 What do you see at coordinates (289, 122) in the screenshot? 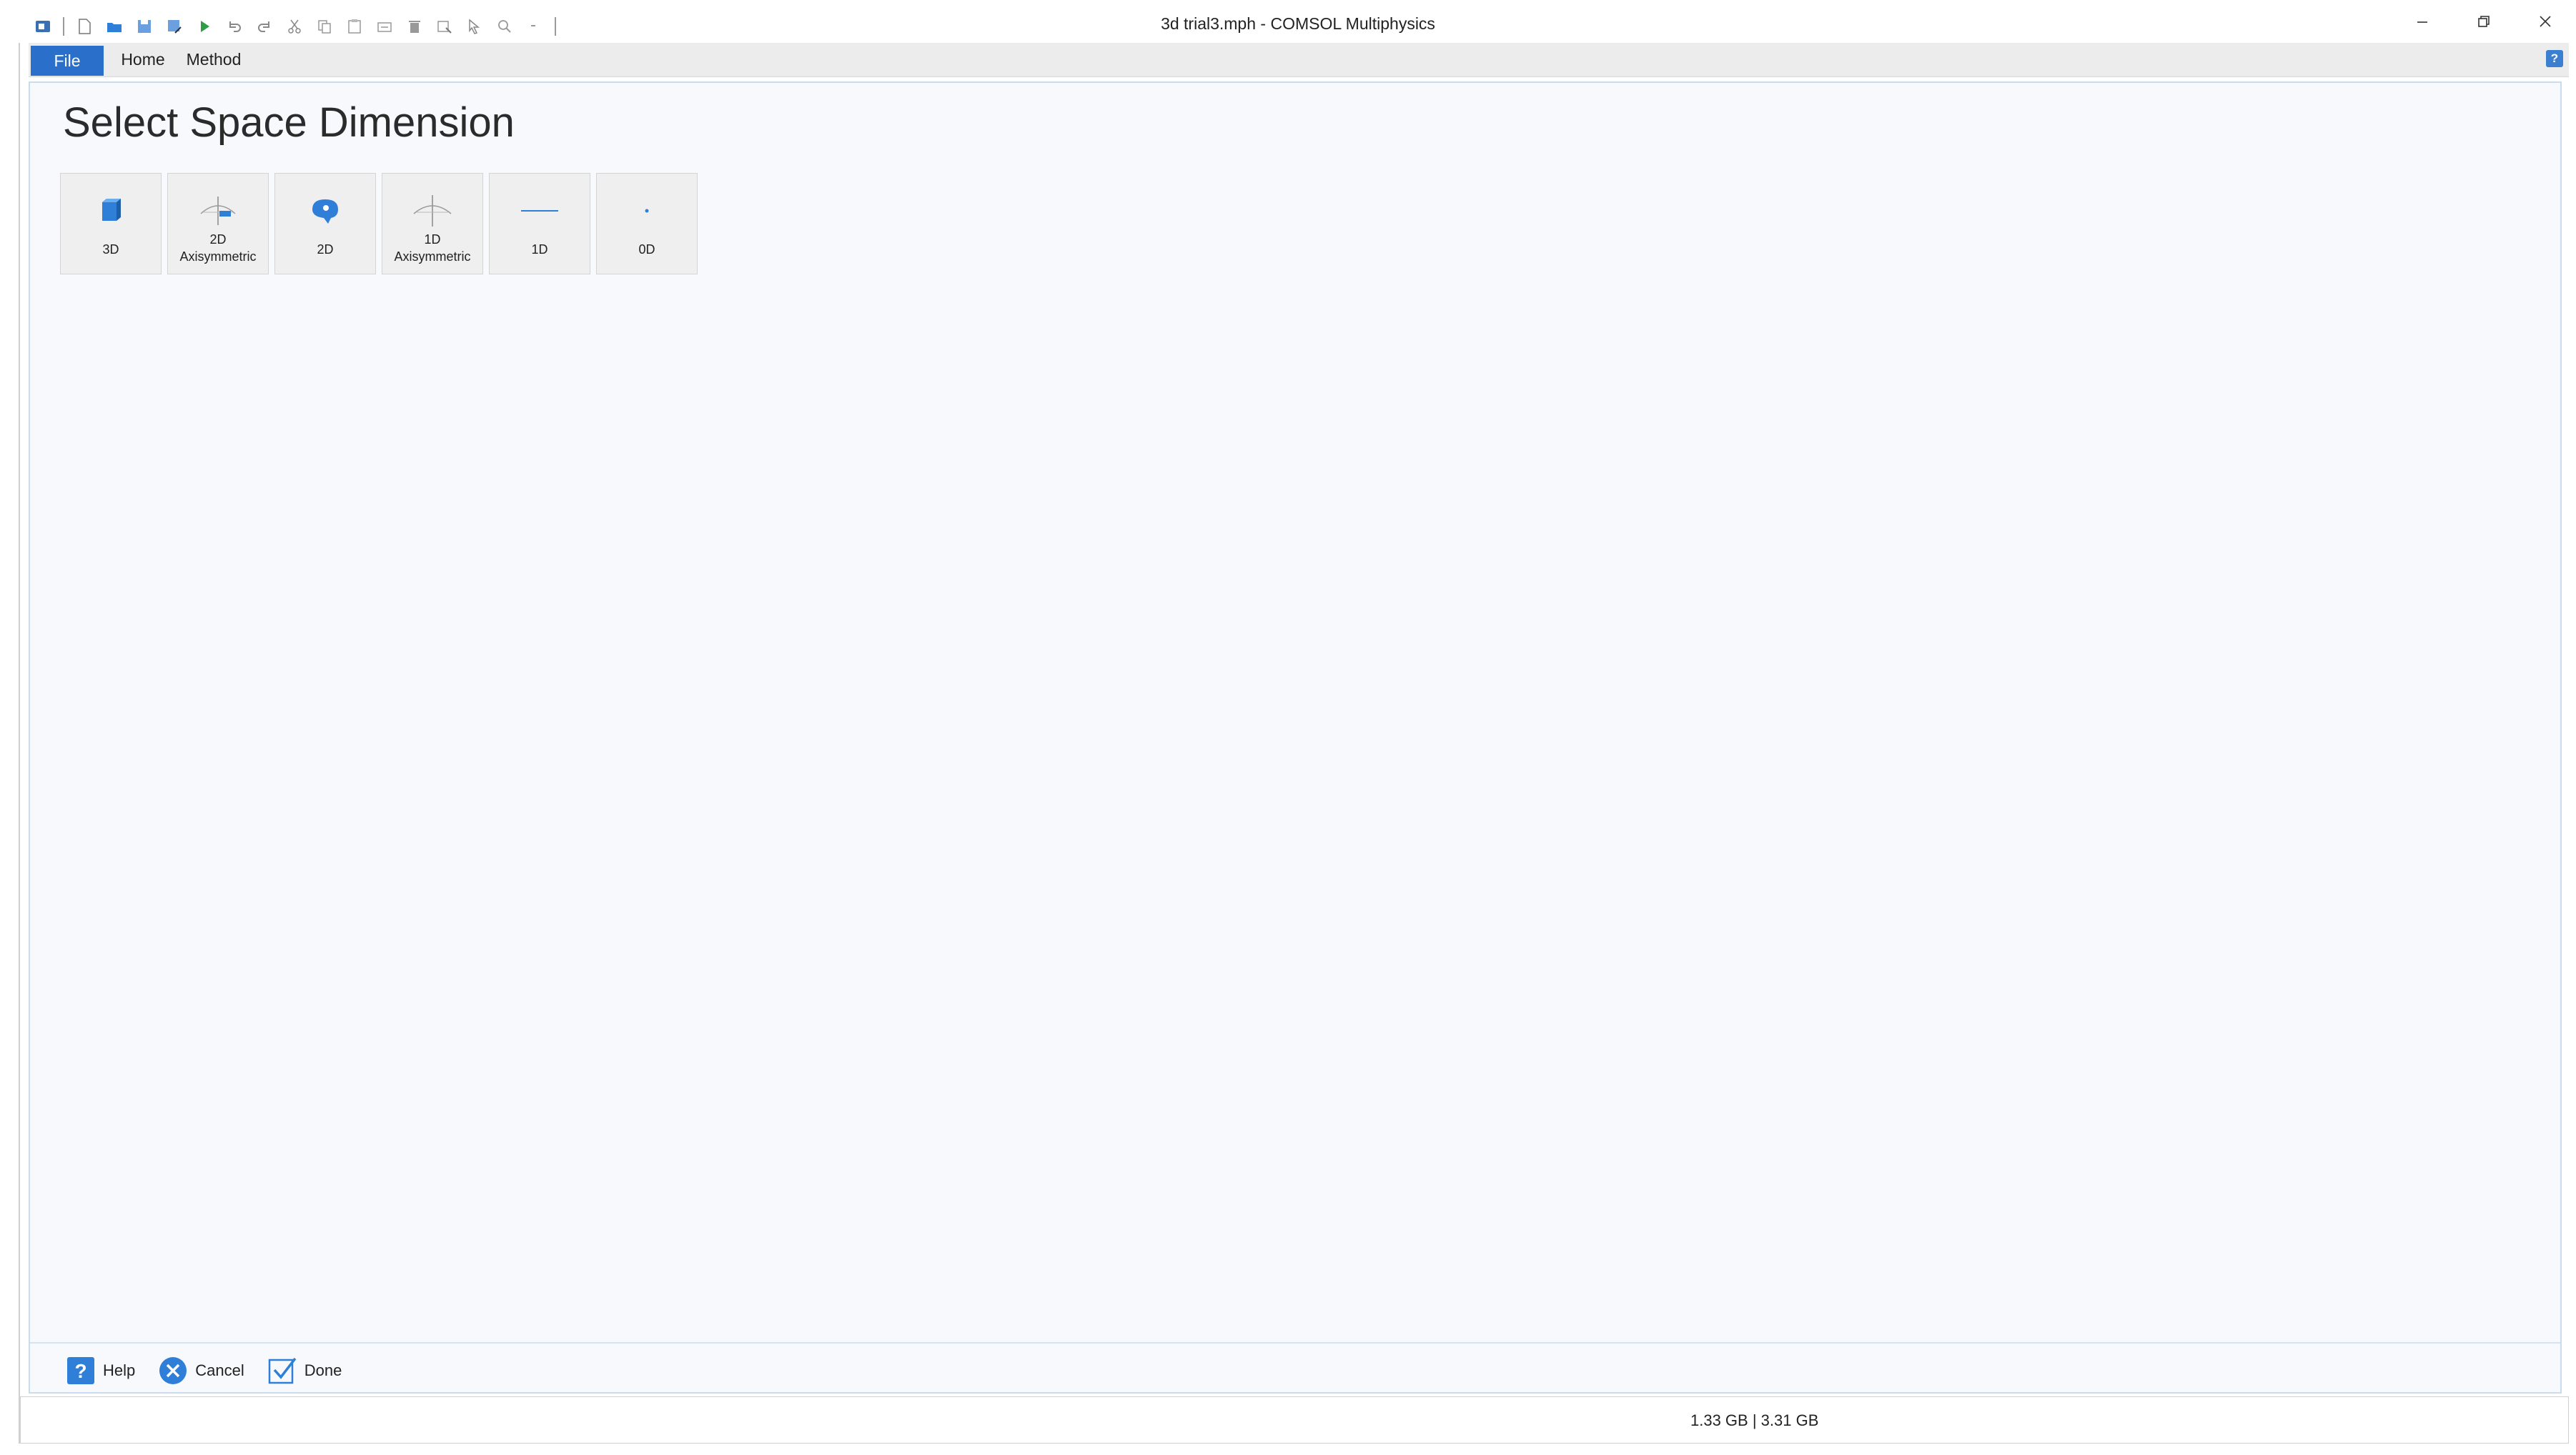
I see `page-title: Select Space Dimension` at bounding box center [289, 122].